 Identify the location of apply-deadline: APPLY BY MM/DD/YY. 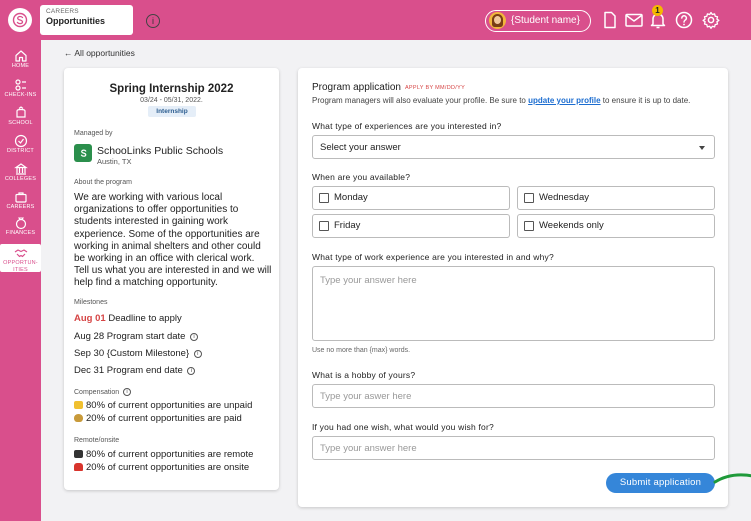
(435, 88).